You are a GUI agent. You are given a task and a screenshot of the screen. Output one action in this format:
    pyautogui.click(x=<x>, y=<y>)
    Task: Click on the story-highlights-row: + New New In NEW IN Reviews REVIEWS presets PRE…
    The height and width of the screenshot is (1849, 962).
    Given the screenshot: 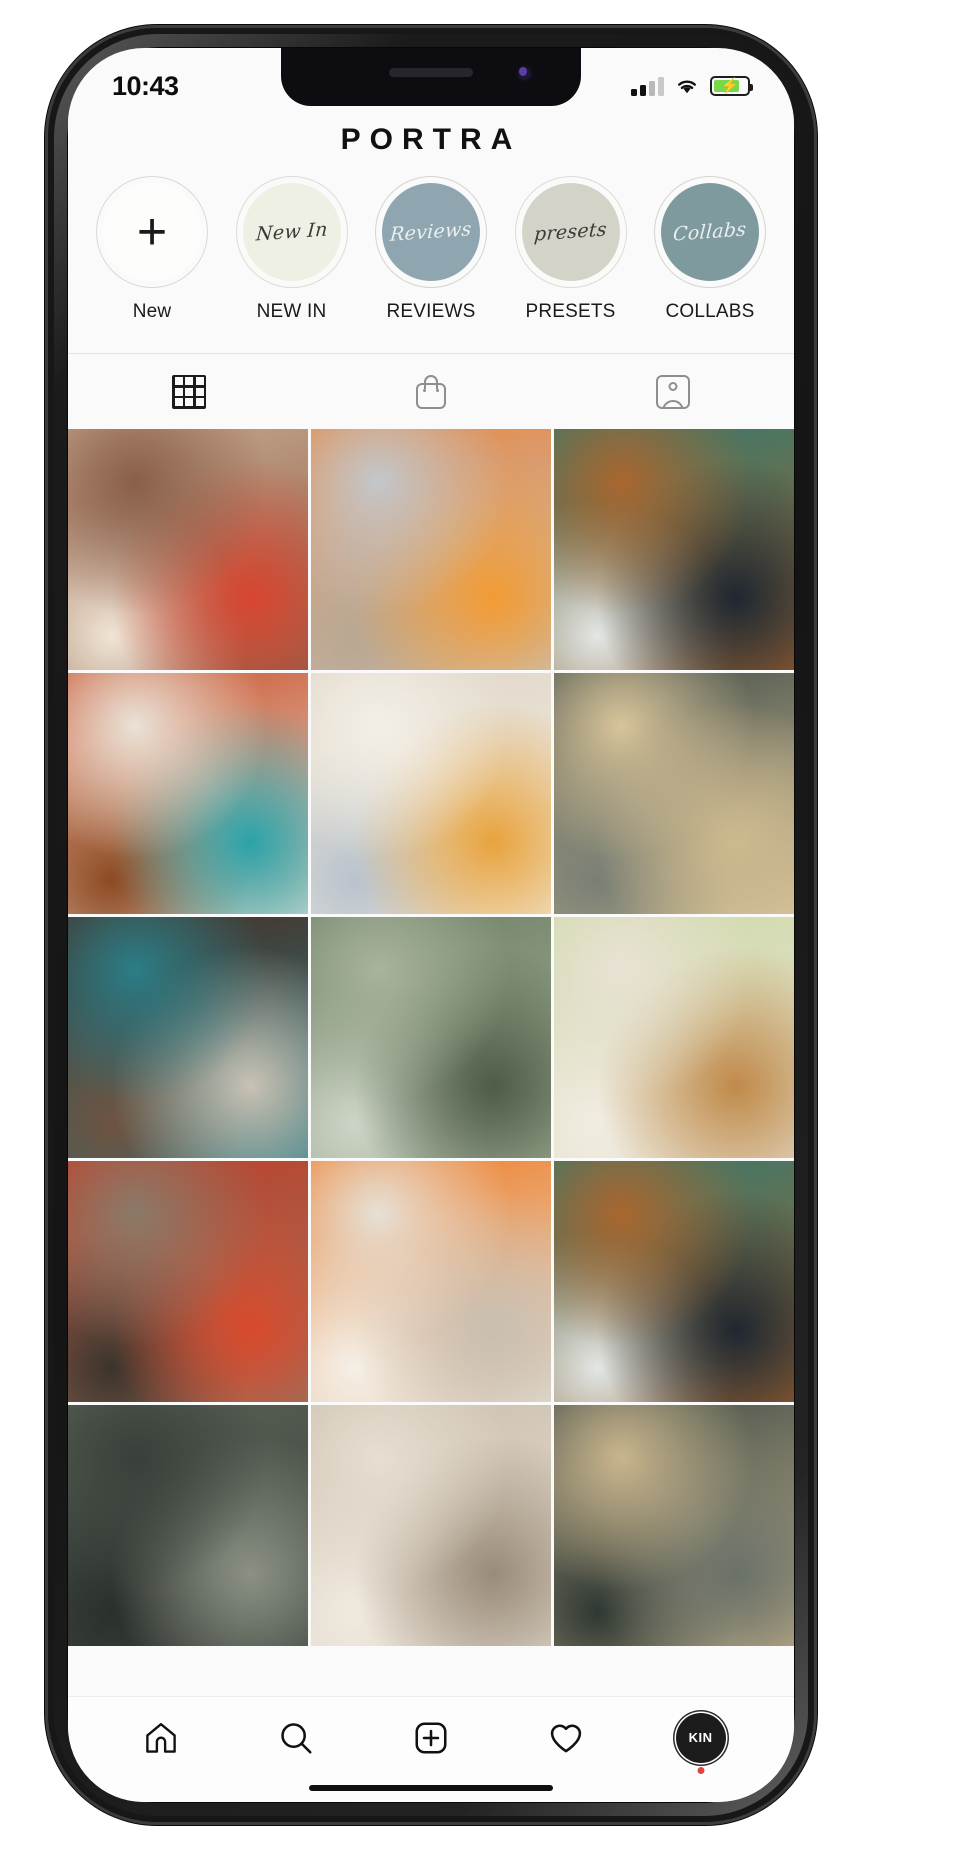 What is the action you would take?
    pyautogui.click(x=431, y=261)
    